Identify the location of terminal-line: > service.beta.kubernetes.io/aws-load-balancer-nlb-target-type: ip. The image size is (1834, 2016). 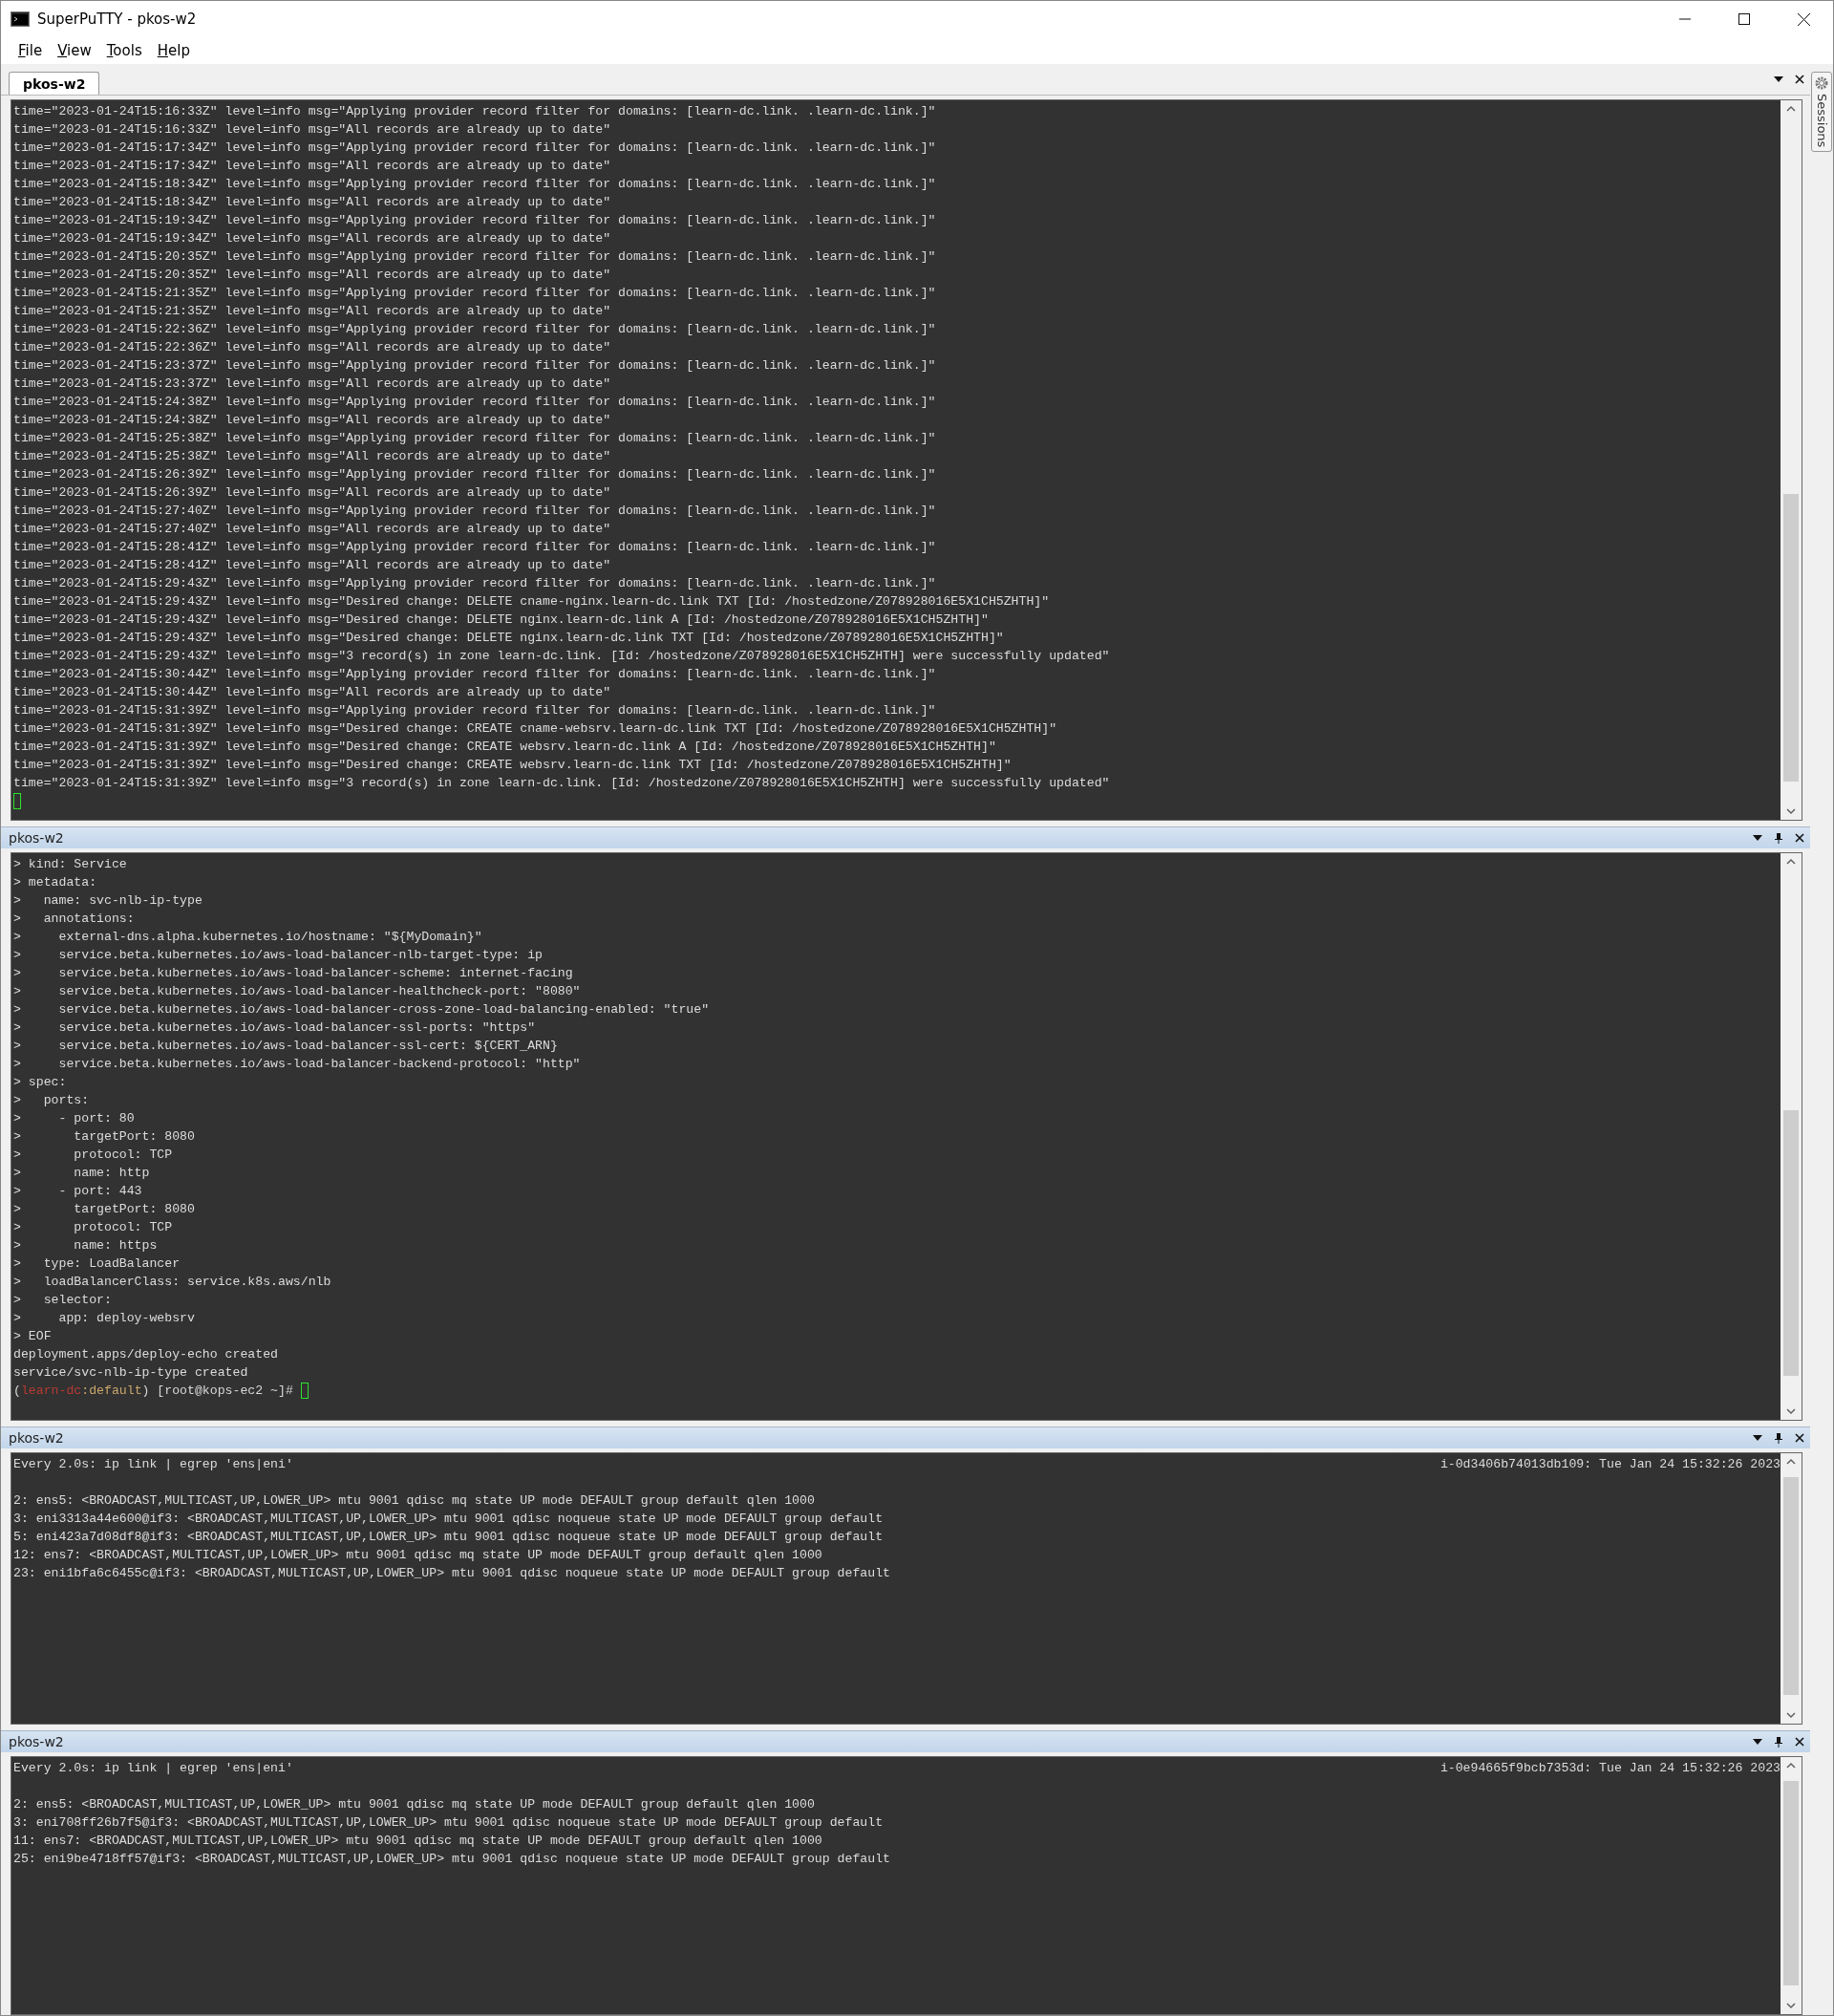
(279, 955).